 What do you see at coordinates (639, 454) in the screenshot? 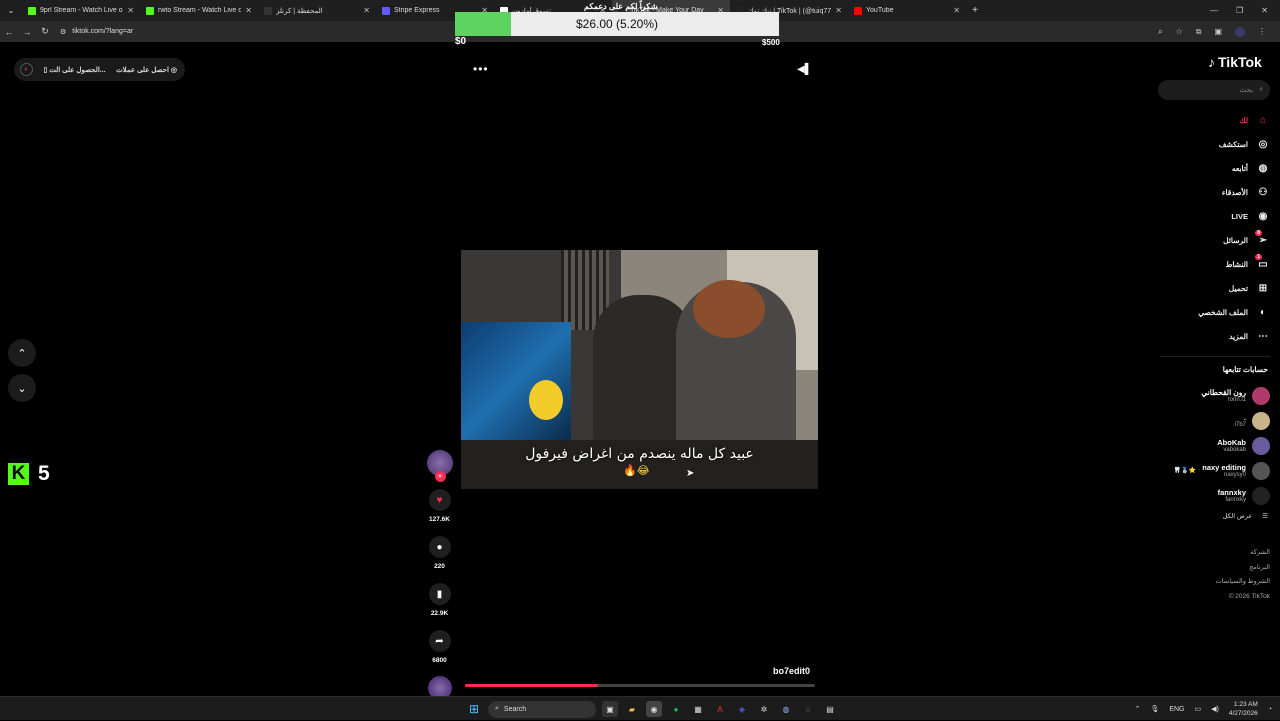
I see `video-caption: عبيد كل ماله ينصدم من اغراض فيرفول` at bounding box center [639, 454].